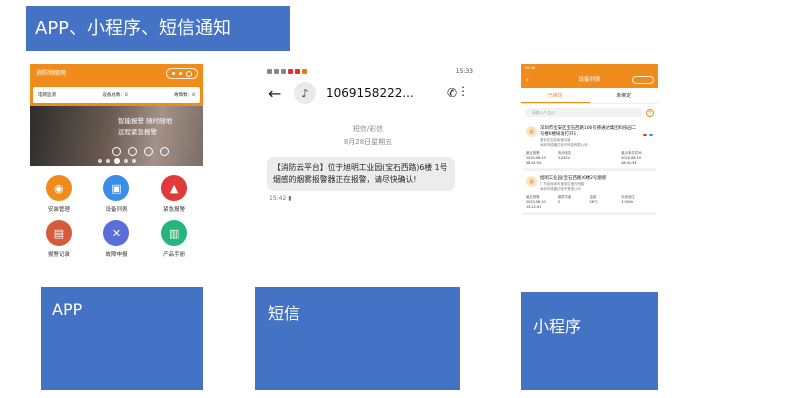 The width and height of the screenshot is (800, 398). Describe the element at coordinates (555, 95) in the screenshot. I see `tab-bound: 已绑定` at that location.